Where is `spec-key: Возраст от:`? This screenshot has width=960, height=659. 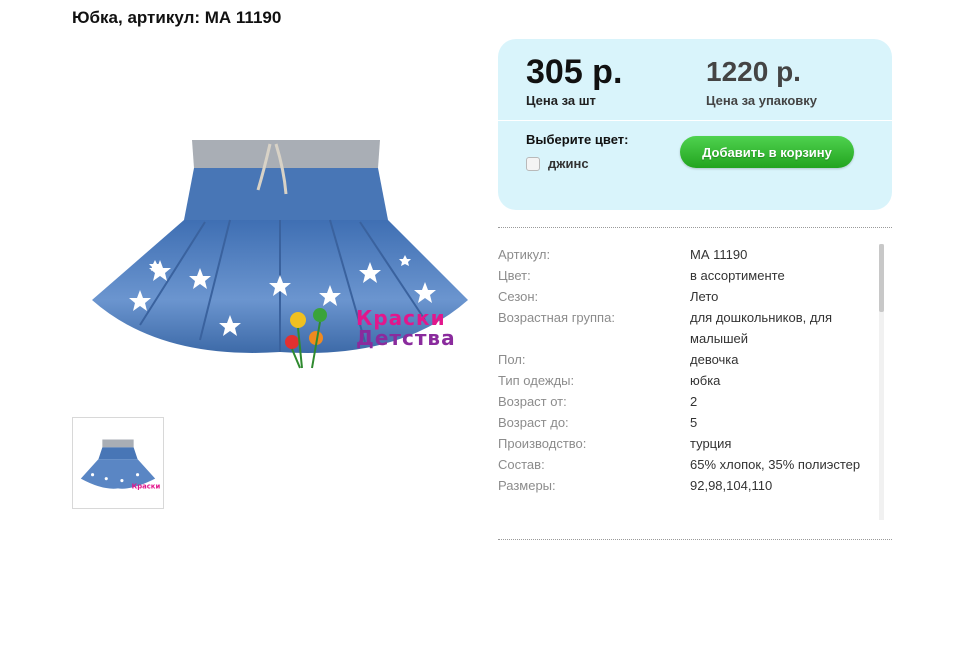 spec-key: Возраст от: is located at coordinates (532, 401).